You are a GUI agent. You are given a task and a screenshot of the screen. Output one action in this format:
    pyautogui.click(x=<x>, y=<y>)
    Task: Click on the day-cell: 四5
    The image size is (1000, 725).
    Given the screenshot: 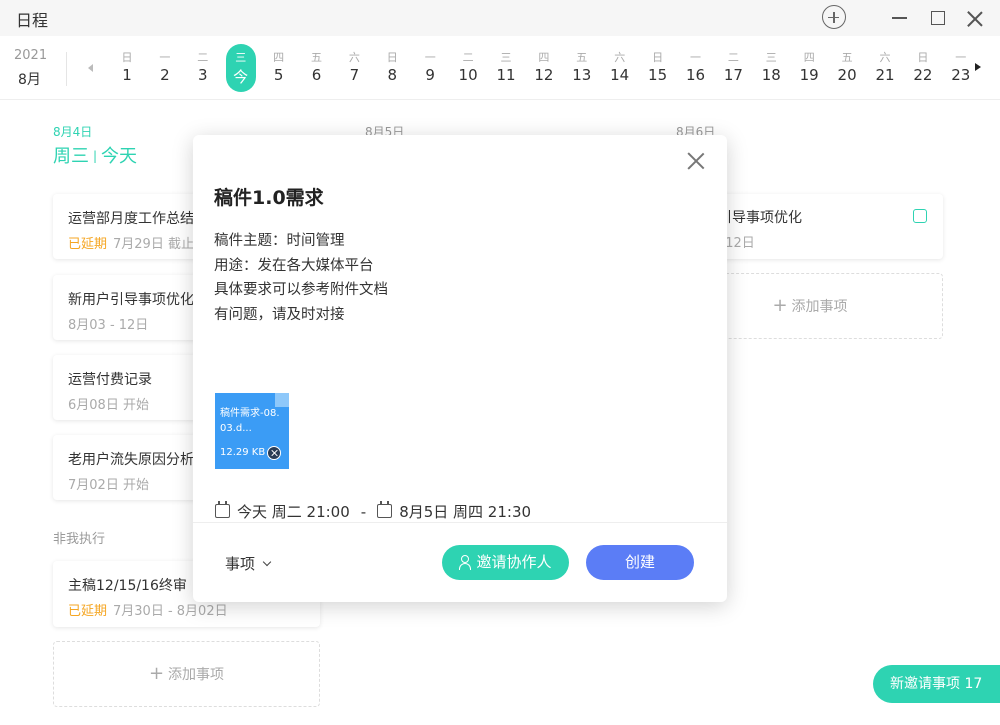 What is the action you would take?
    pyautogui.click(x=279, y=70)
    